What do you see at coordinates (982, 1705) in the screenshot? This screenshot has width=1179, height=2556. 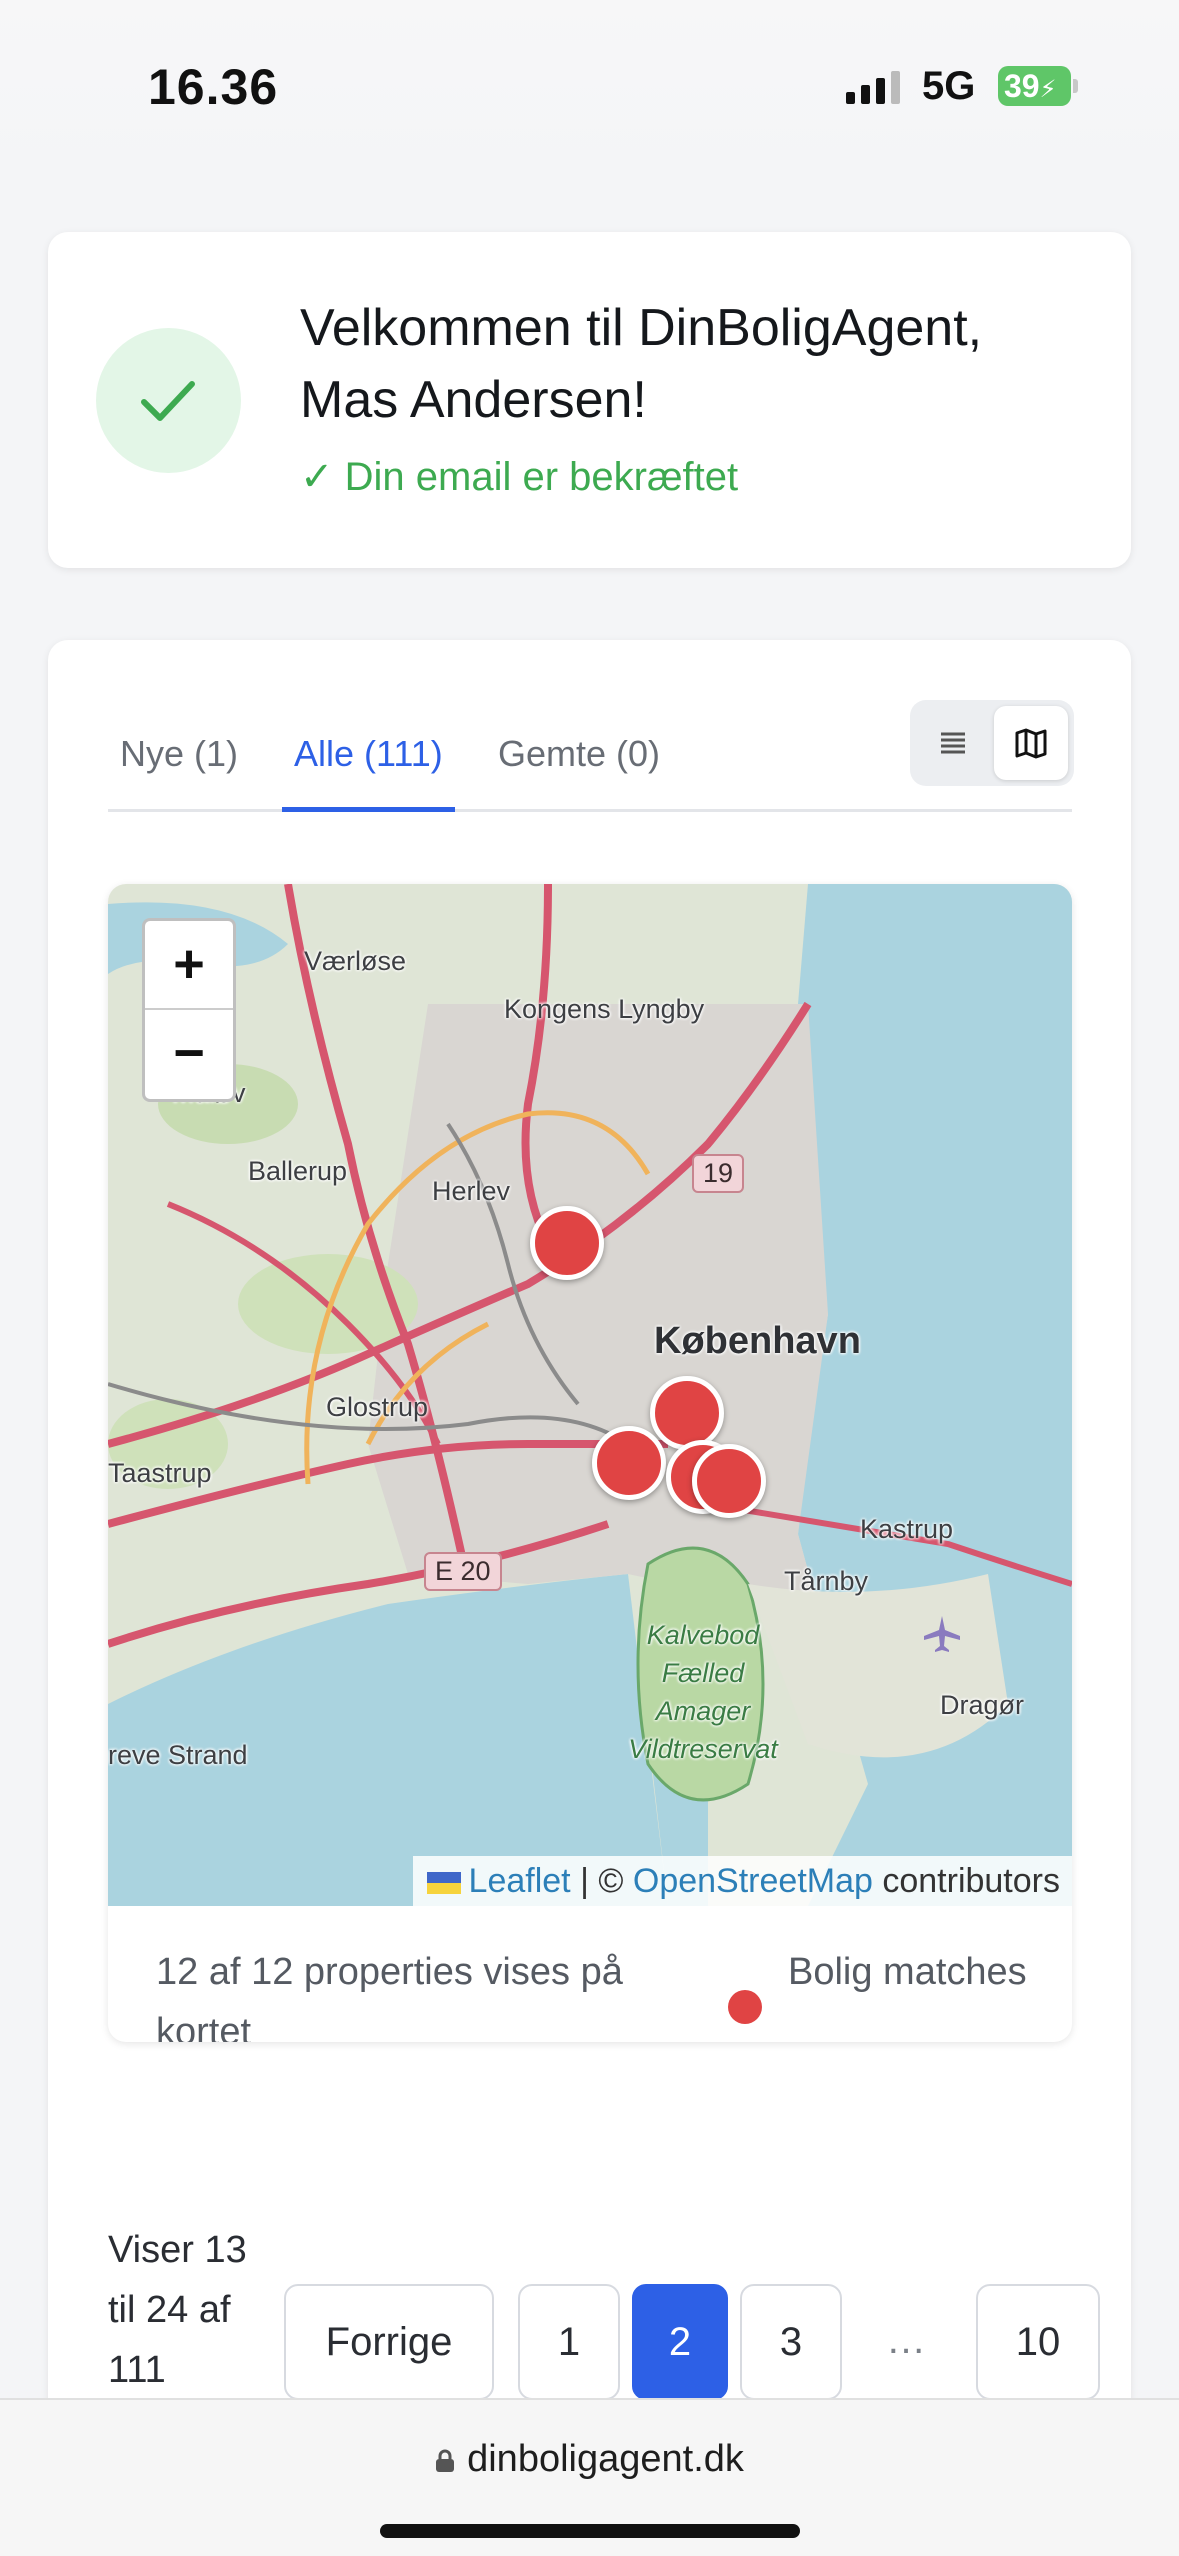 I see `map-label: Dragør` at bounding box center [982, 1705].